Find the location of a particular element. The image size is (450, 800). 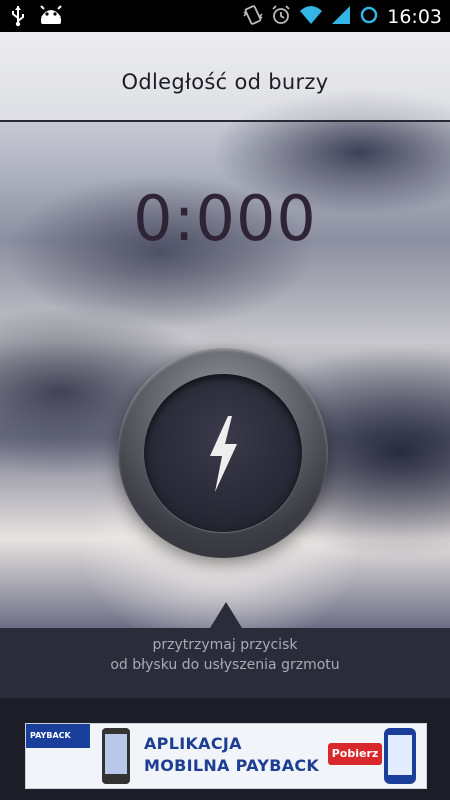

signal-icon is located at coordinates (341, 17).